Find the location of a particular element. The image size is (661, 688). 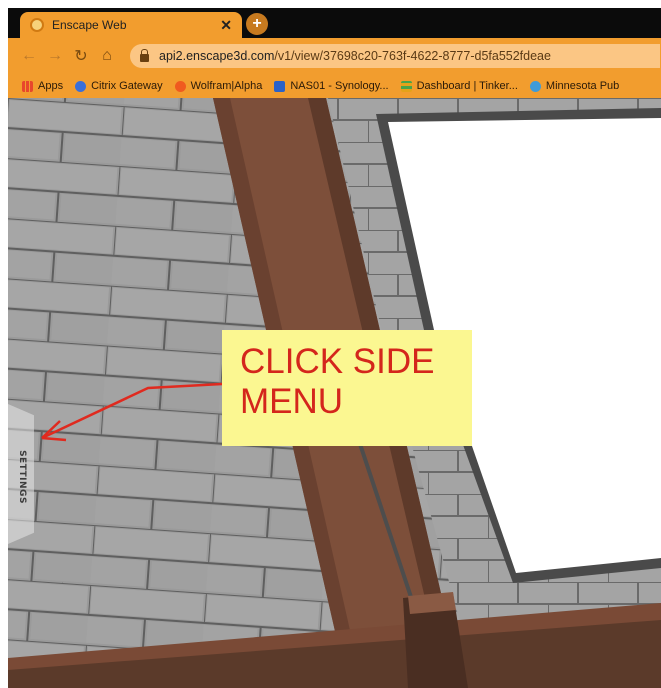

enscape-favicon-icon is located at coordinates (37, 25).